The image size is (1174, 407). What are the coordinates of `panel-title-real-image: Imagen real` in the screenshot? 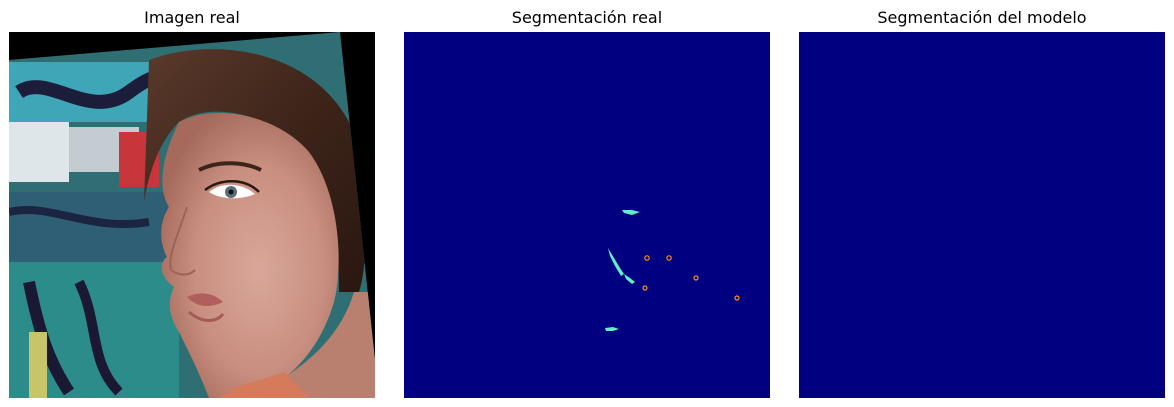 It's located at (192, 17).